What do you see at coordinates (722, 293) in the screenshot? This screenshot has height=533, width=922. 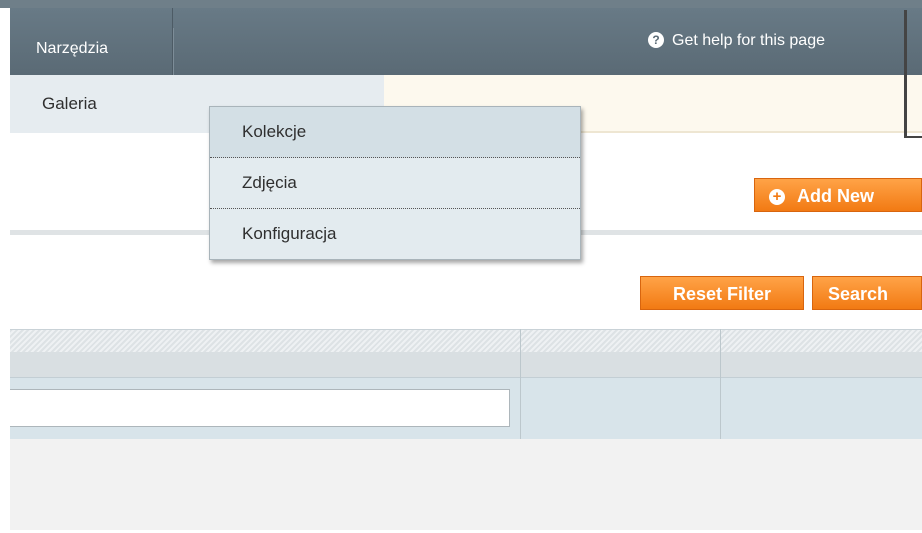 I see `reset-filter-button: Reset Filter` at bounding box center [722, 293].